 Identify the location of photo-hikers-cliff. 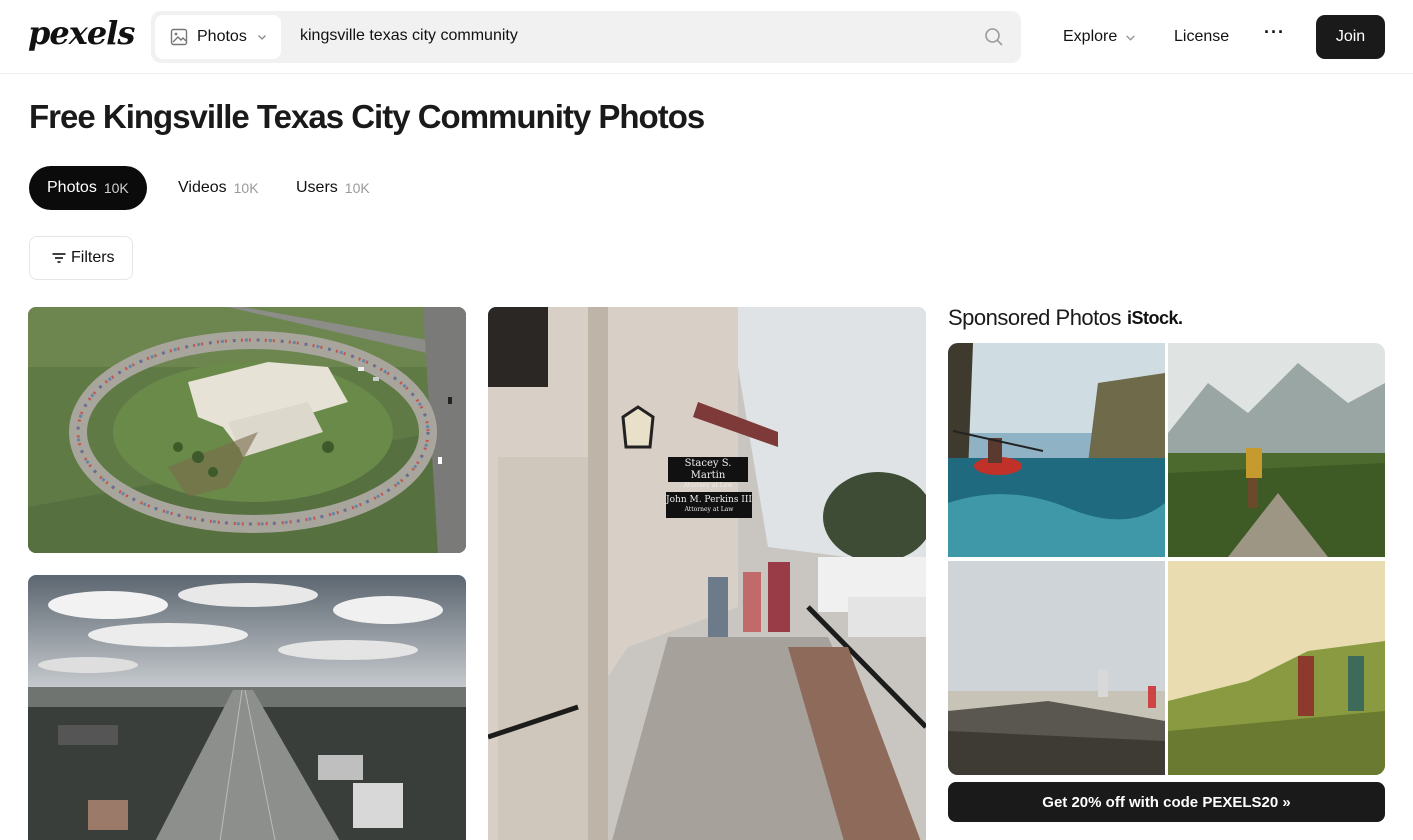
(1276, 668).